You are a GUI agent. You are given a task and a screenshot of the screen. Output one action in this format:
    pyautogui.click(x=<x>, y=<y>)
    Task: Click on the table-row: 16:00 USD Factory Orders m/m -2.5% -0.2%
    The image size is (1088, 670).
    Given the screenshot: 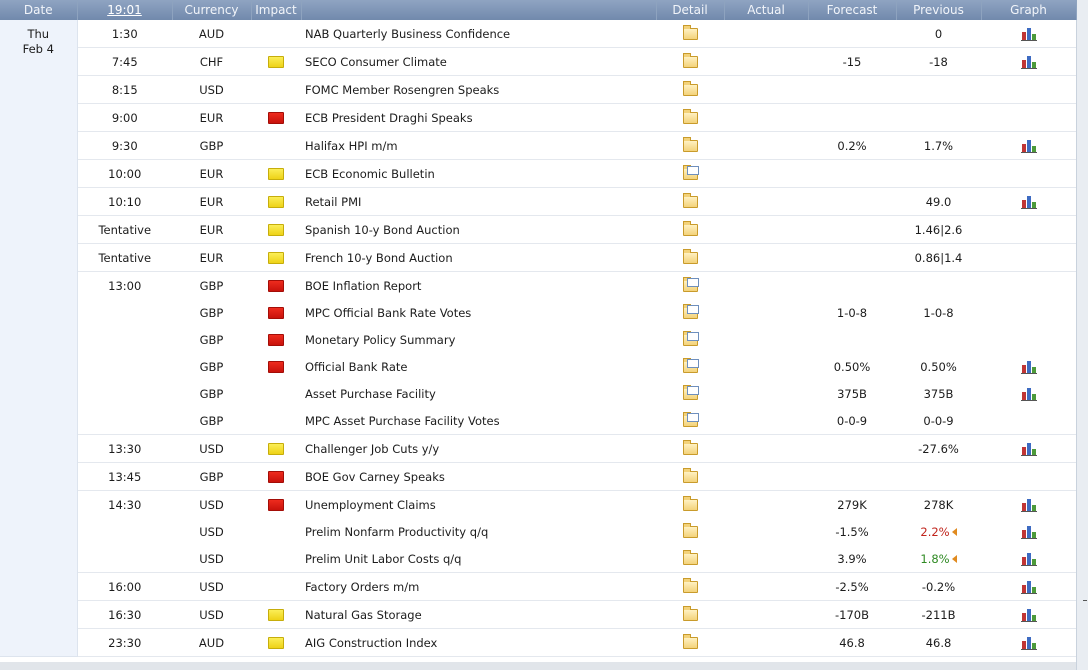 What is the action you would take?
    pyautogui.click(x=538, y=586)
    